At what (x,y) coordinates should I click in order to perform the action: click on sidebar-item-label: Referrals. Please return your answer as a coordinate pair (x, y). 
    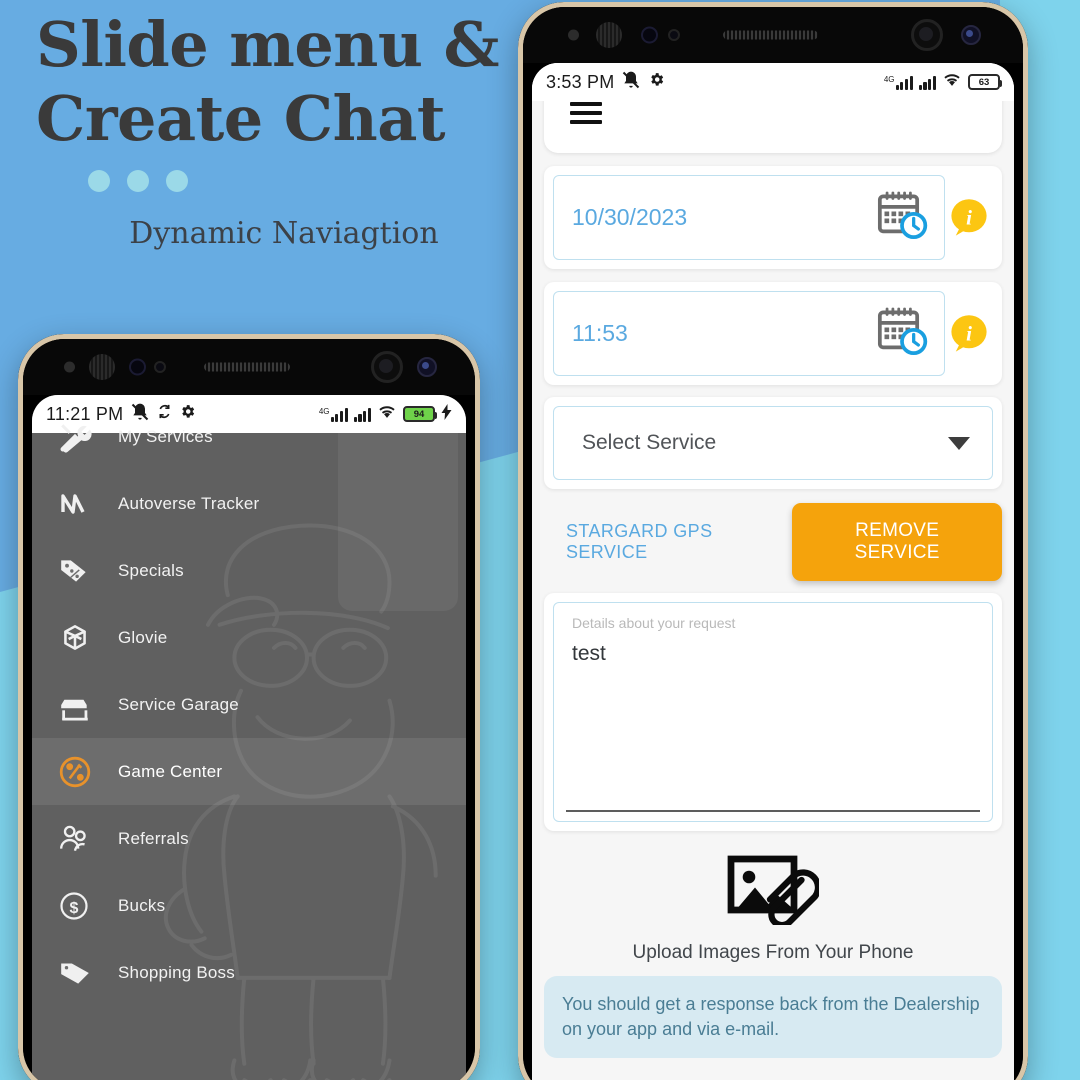
    Looking at the image, I should click on (153, 838).